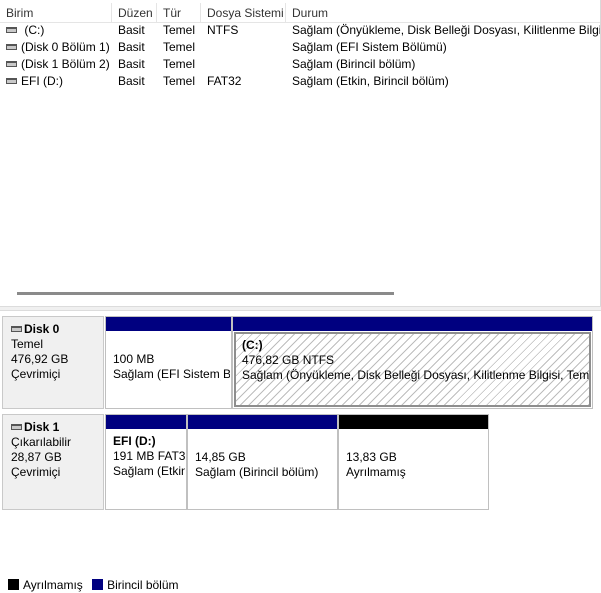 This screenshot has width=601, height=593. Describe the element at coordinates (223, 30) in the screenshot. I see `filesystem-cell: NTFS` at that location.